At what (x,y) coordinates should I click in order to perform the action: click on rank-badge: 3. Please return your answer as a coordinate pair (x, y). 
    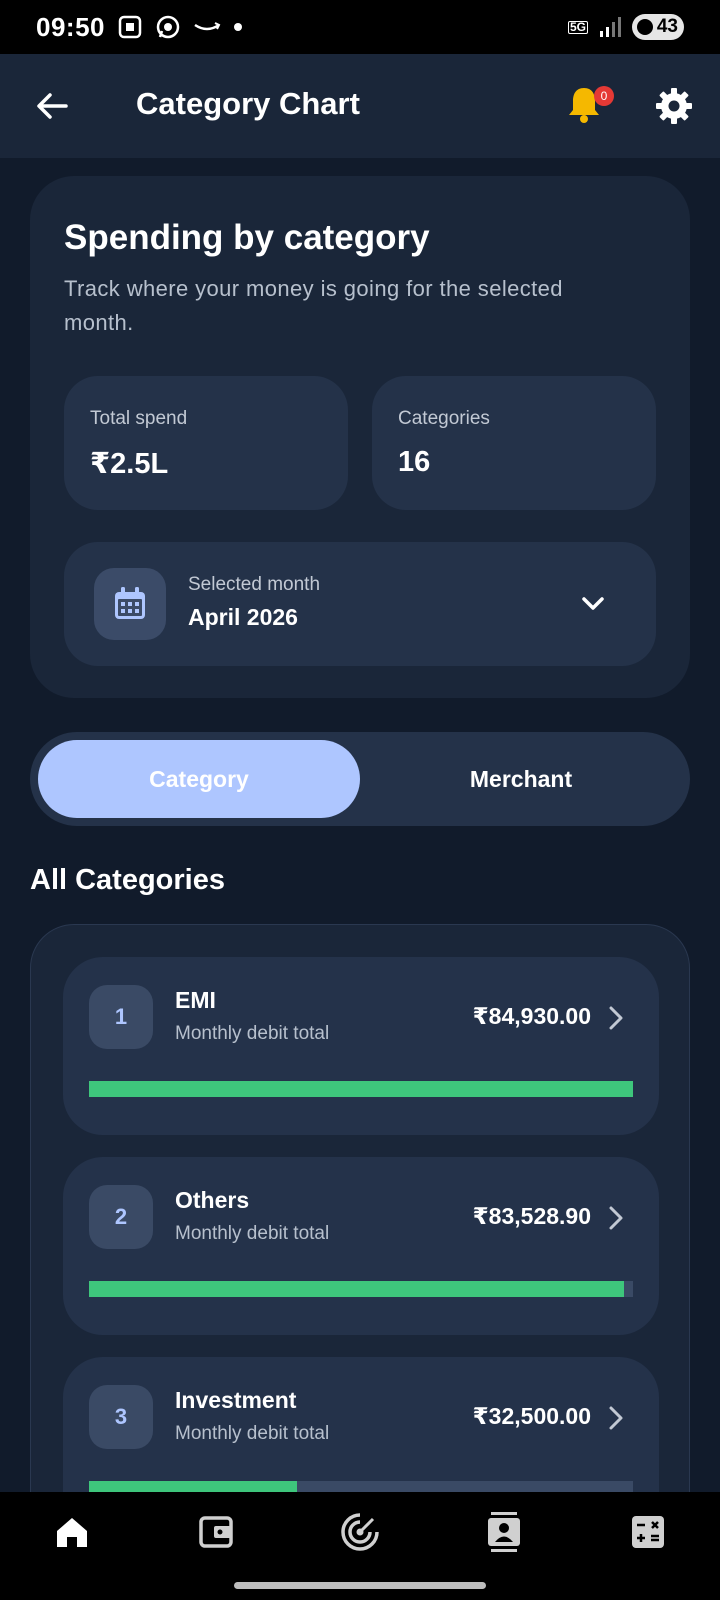
    Looking at the image, I should click on (121, 1417).